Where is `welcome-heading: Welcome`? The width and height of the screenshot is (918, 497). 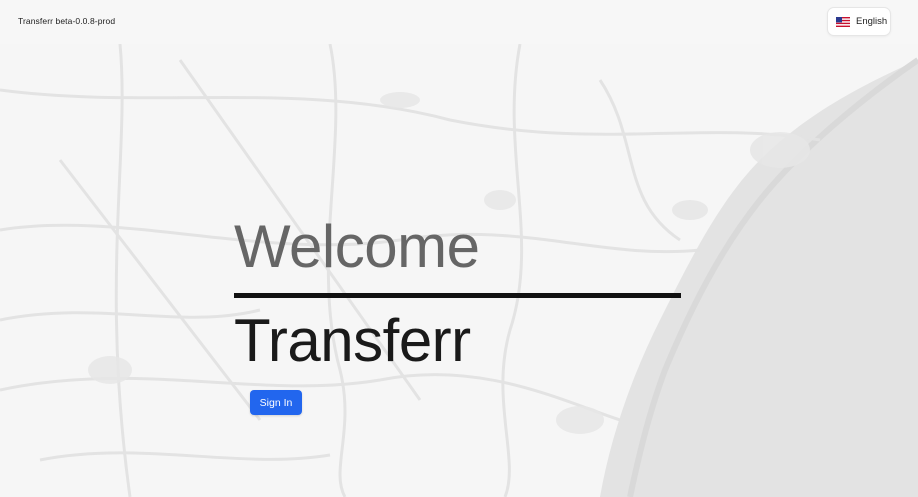 welcome-heading: Welcome is located at coordinates (357, 246).